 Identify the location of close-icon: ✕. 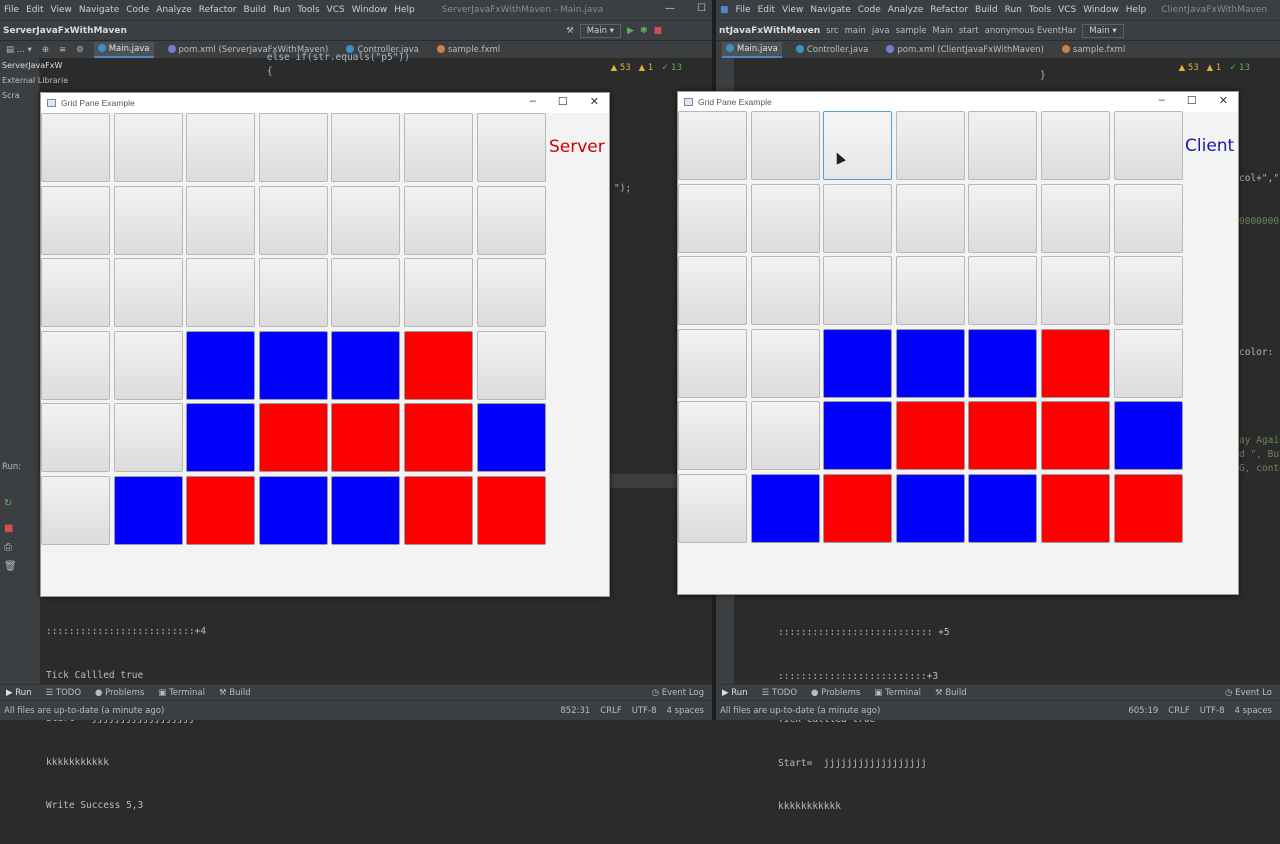
(594, 101).